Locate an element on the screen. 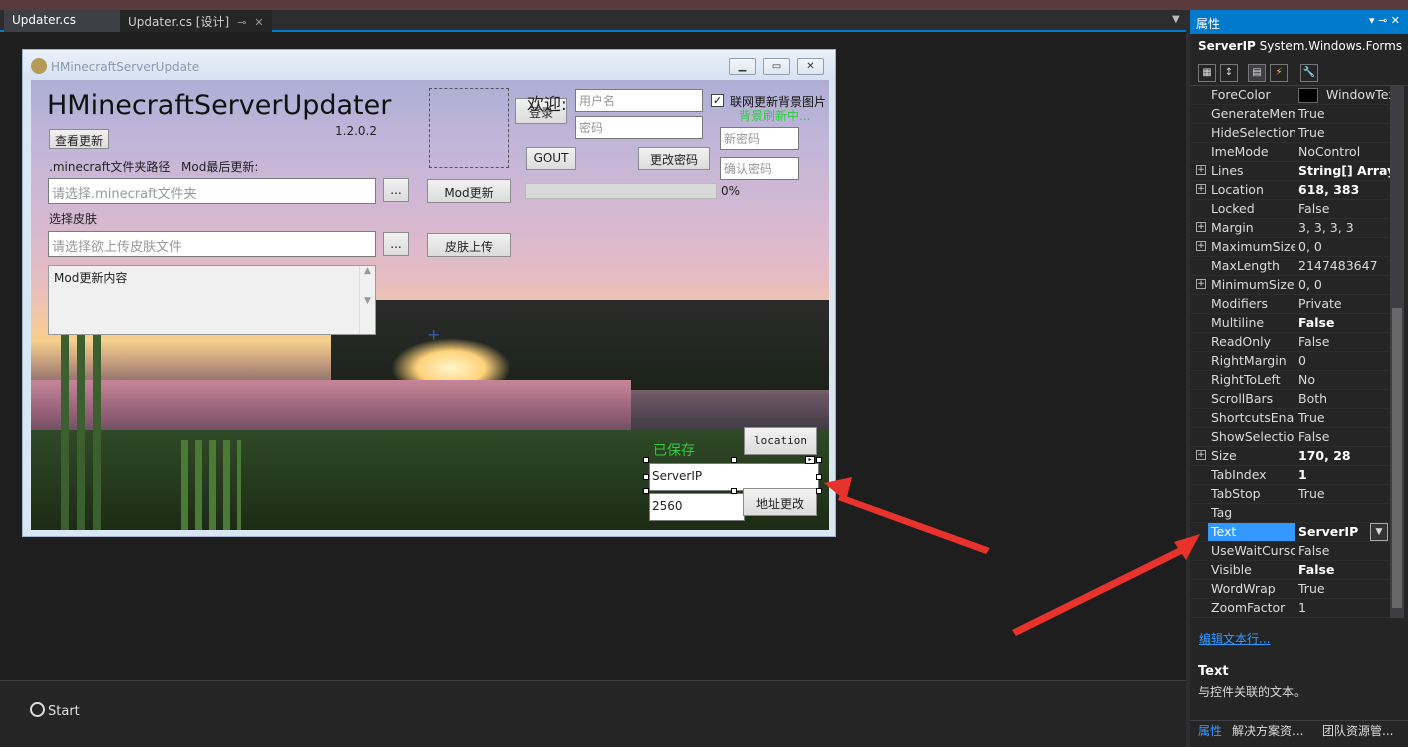 The width and height of the screenshot is (1408, 747). online-bg-checkbox: ✓ is located at coordinates (717, 100).